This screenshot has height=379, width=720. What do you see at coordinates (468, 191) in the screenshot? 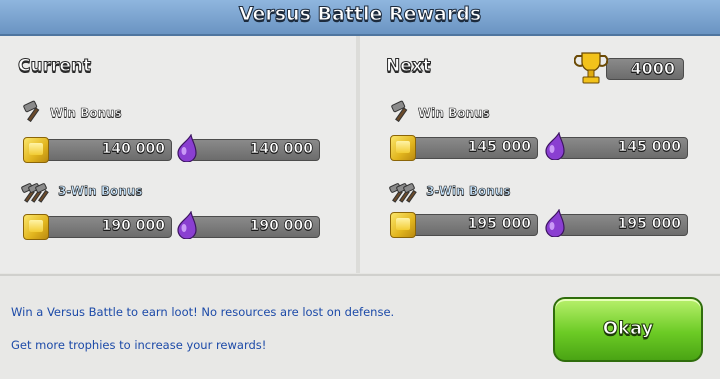
I see `next-three-win-bonus-label: 3-Win Bonus` at bounding box center [468, 191].